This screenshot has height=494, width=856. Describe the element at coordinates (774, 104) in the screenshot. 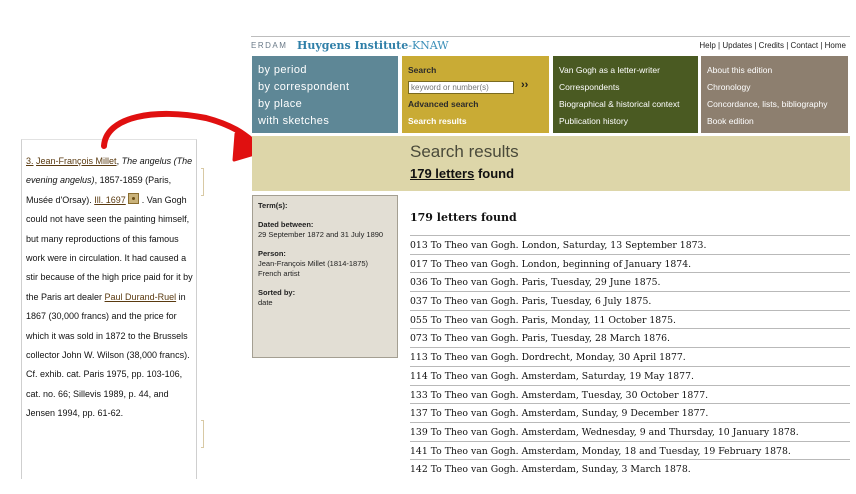

I see `menu-concordance: Concordance, lists, bibliography` at that location.